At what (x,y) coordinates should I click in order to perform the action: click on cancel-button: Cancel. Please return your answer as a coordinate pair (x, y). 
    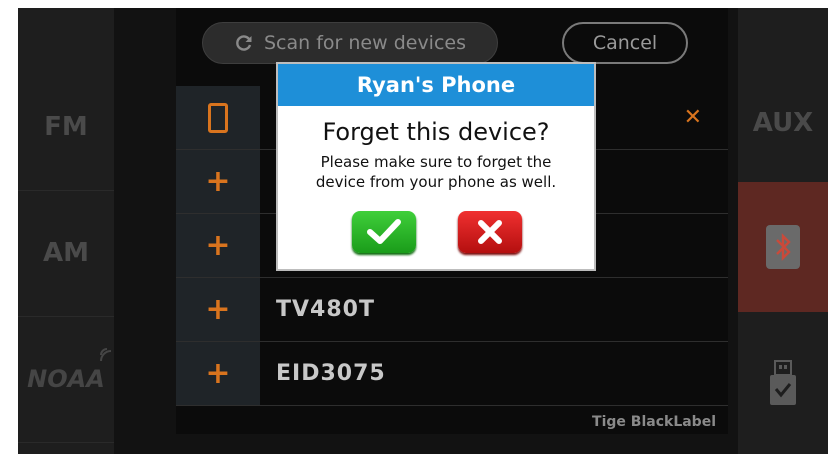
    Looking at the image, I should click on (625, 43).